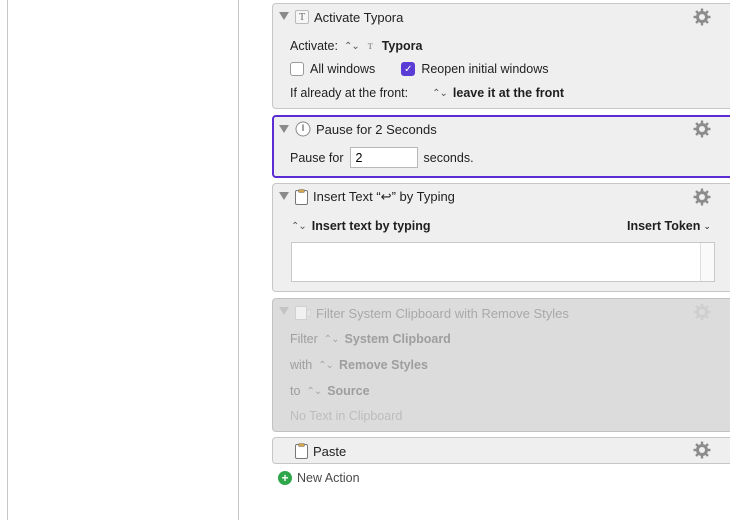  Describe the element at coordinates (448, 157) in the screenshot. I see `seconds-label: seconds.` at that location.